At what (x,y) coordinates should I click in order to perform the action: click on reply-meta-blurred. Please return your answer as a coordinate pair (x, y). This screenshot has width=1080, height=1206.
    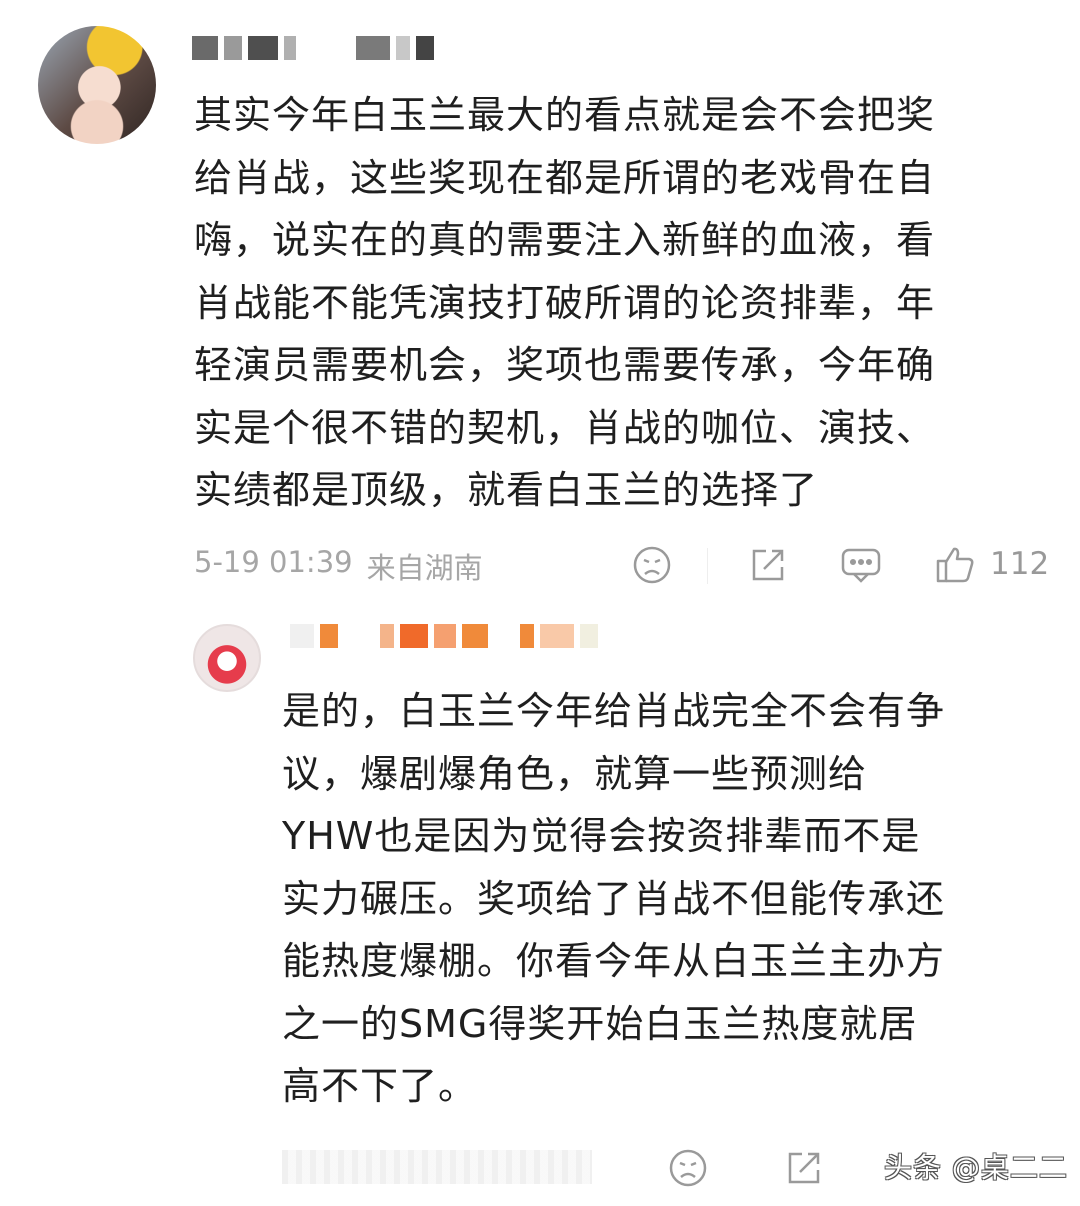
    Looking at the image, I should click on (437, 1167).